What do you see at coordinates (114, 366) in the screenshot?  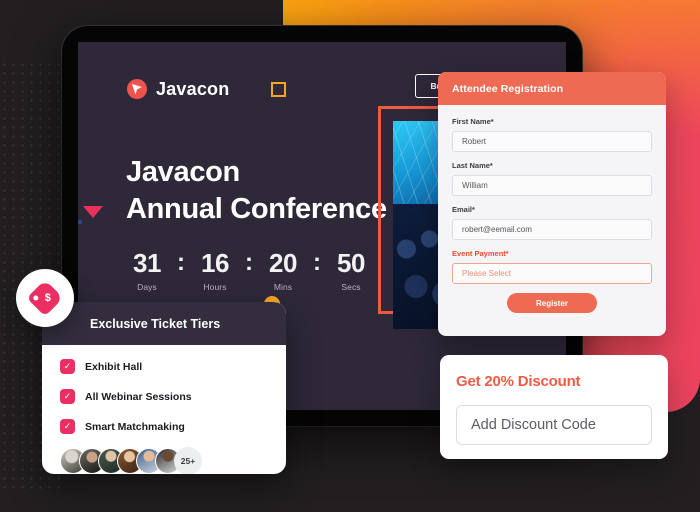 I see `tier-label-exhibit-hall: Exhibit Hall` at bounding box center [114, 366].